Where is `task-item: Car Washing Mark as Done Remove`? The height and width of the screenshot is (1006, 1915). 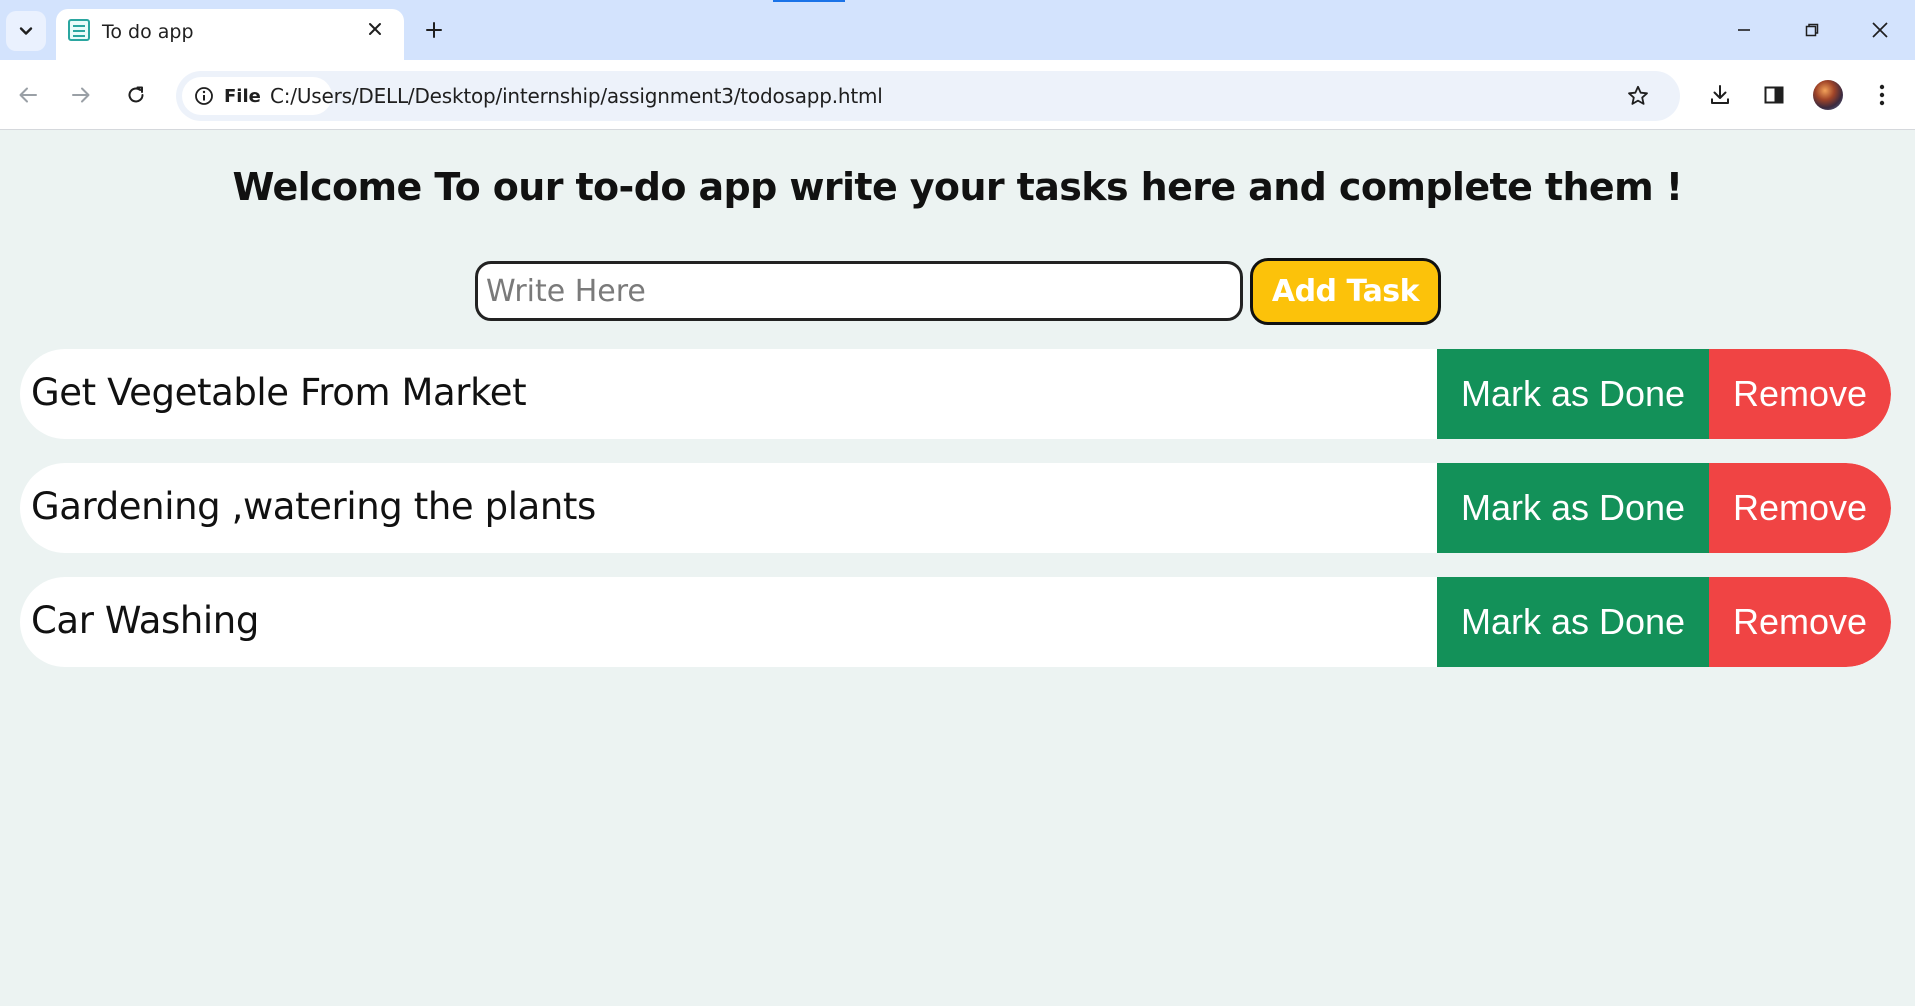
task-item: Car Washing Mark as Done Remove is located at coordinates (955, 622).